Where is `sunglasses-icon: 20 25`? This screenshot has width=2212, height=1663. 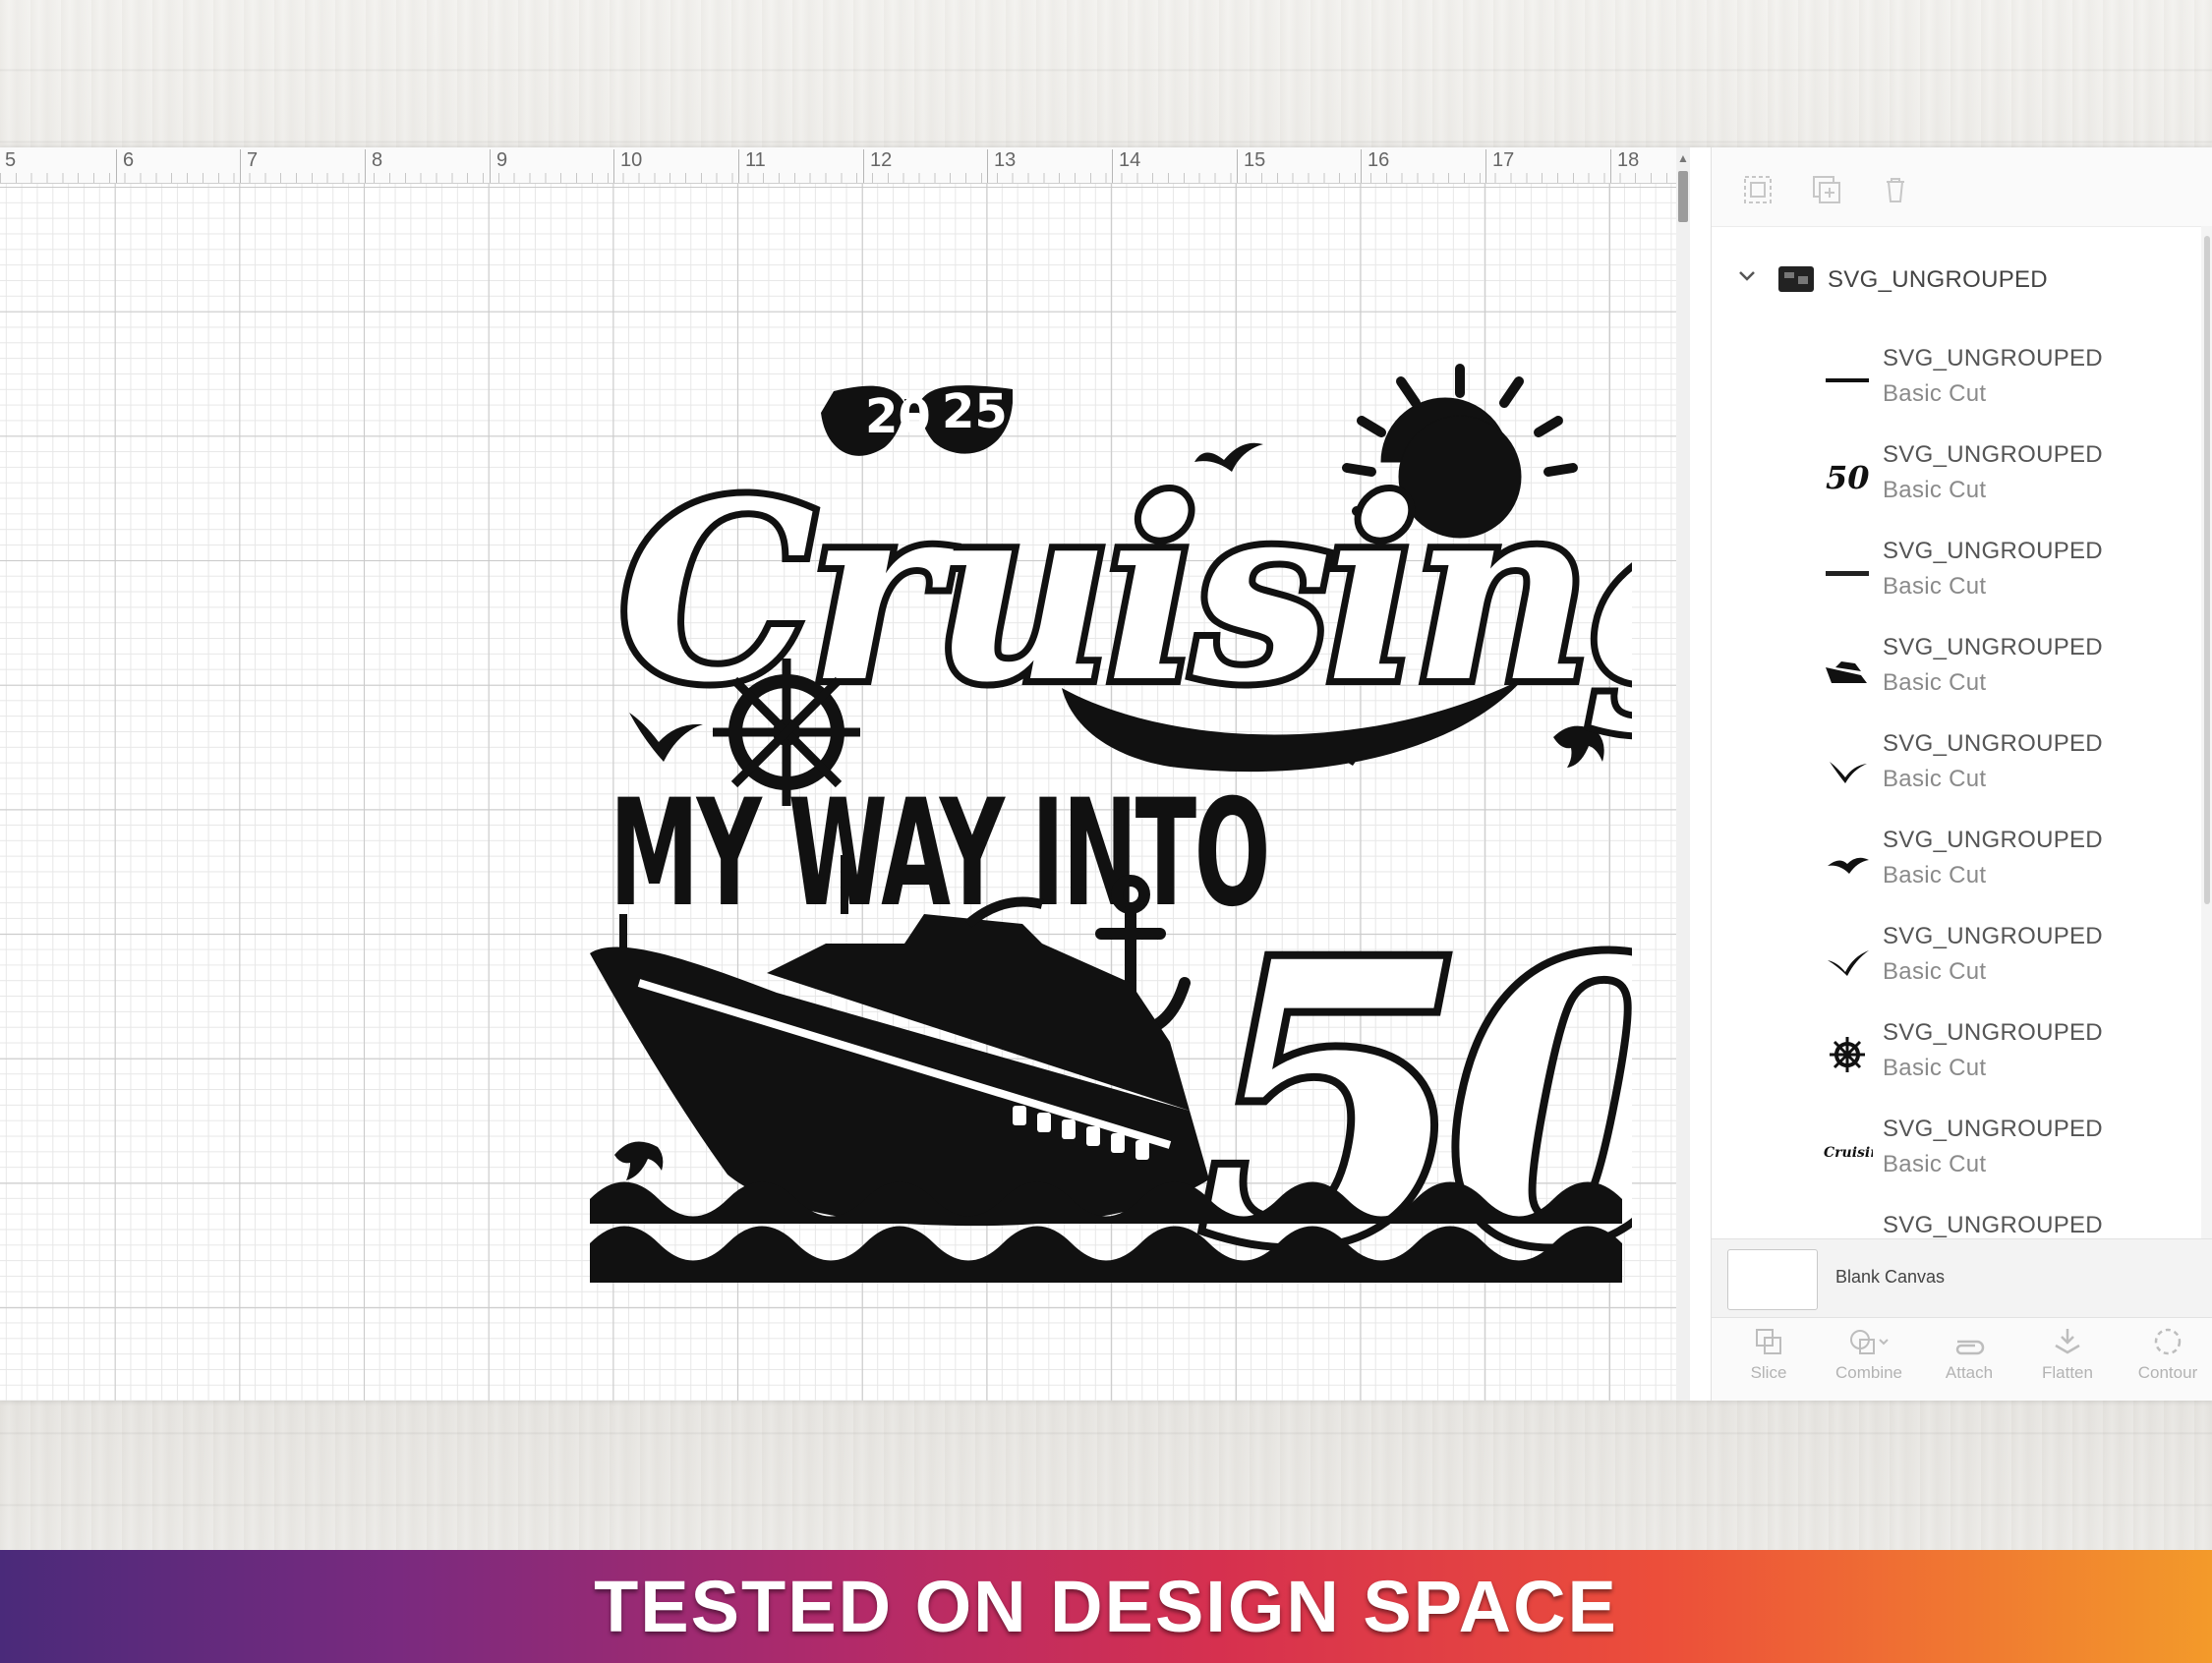 sunglasses-icon: 20 25 is located at coordinates (917, 420).